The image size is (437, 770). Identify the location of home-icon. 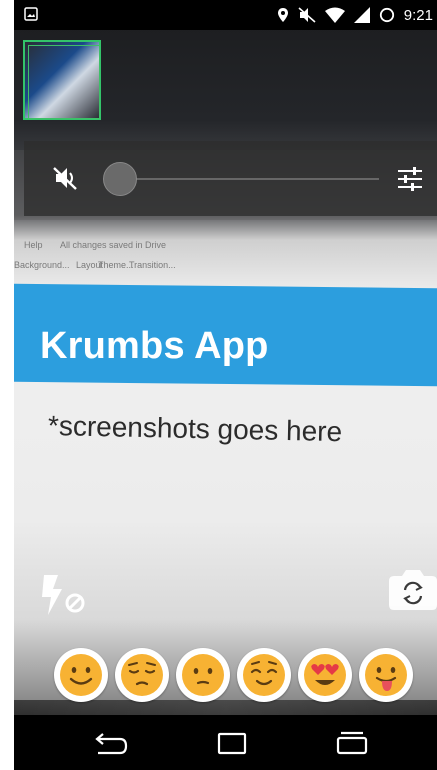
(232, 743).